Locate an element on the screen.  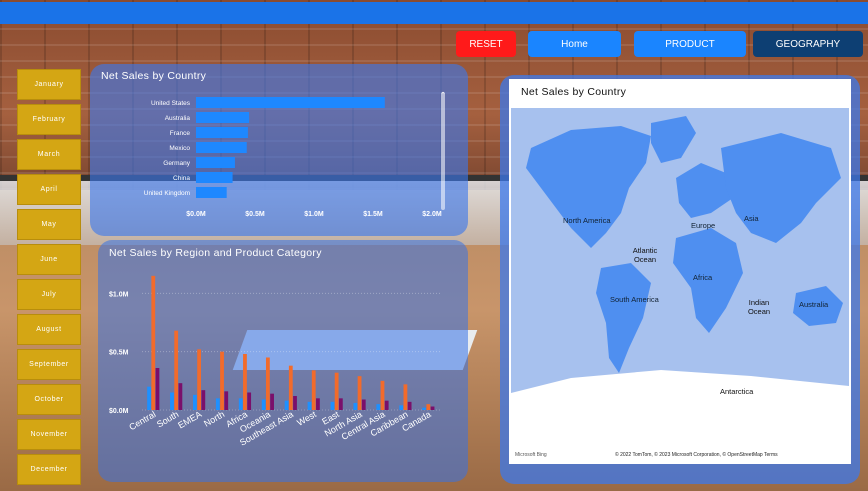
country-label: France is located at coordinates (180, 133).